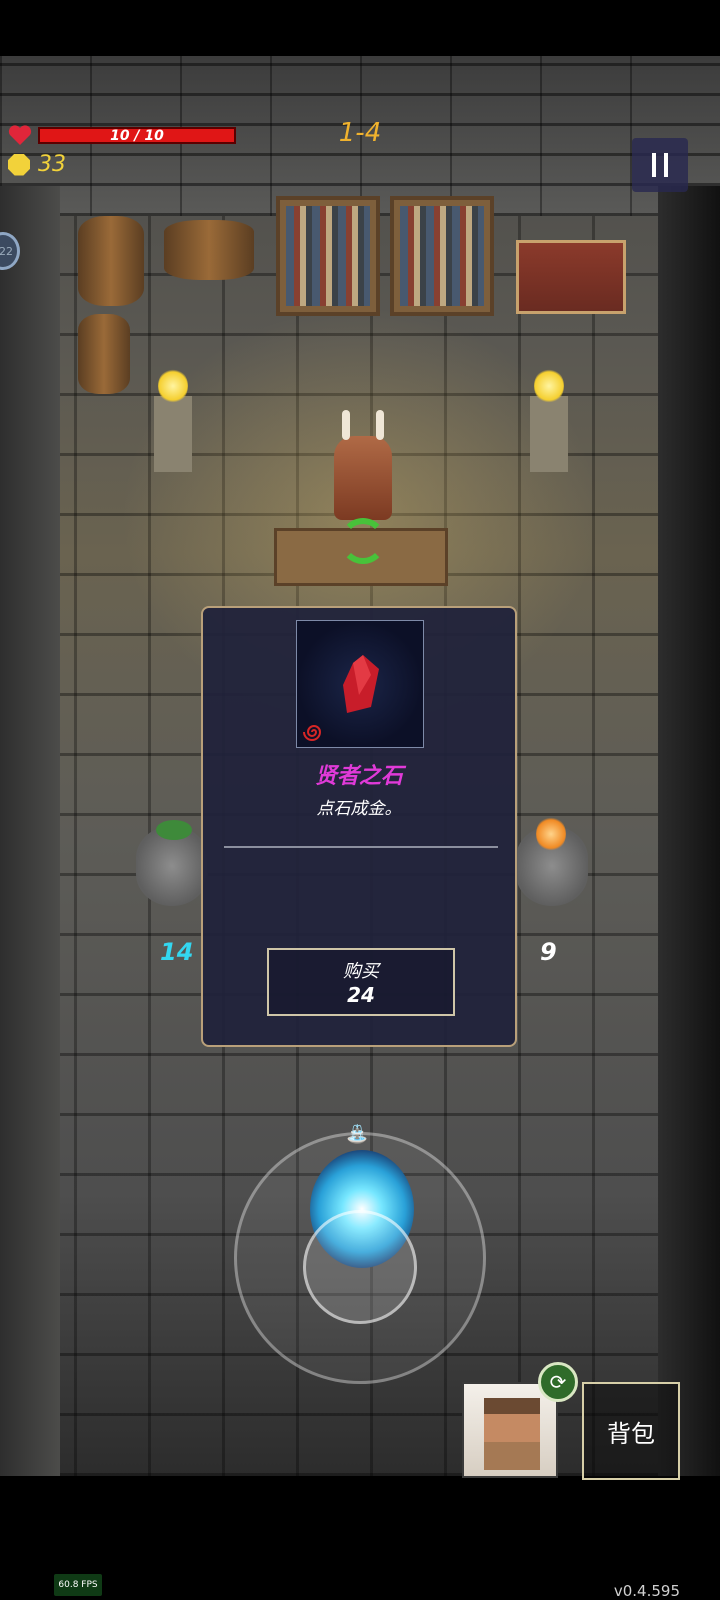 The height and width of the screenshot is (1600, 720). What do you see at coordinates (689, 831) in the screenshot?
I see `dungeon-wall-right` at bounding box center [689, 831].